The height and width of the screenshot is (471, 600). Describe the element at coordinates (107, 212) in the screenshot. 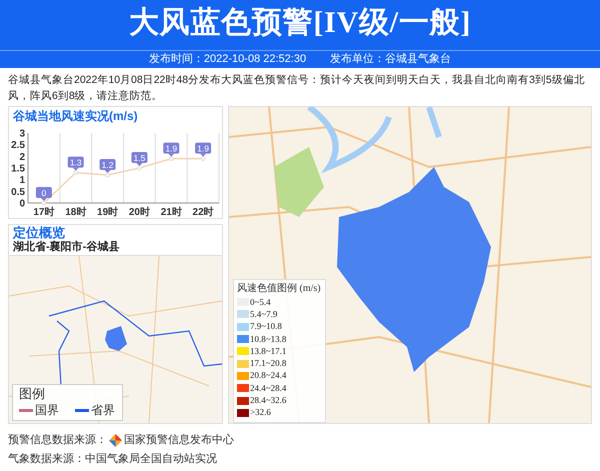

I see `x-tick-label: 19时` at that location.